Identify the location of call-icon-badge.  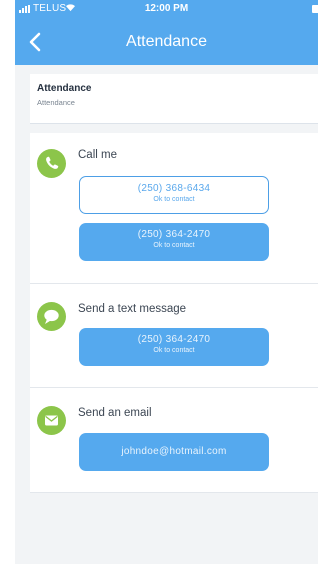
(51, 163).